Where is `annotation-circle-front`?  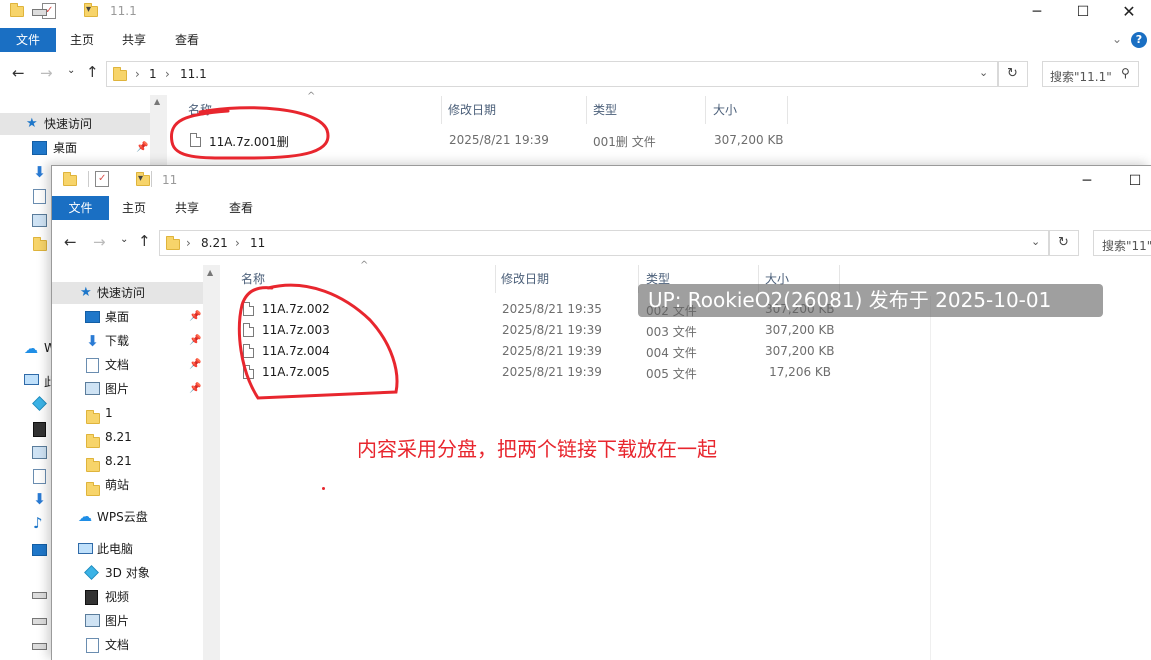
annotation-circle-front is located at coordinates (318, 341).